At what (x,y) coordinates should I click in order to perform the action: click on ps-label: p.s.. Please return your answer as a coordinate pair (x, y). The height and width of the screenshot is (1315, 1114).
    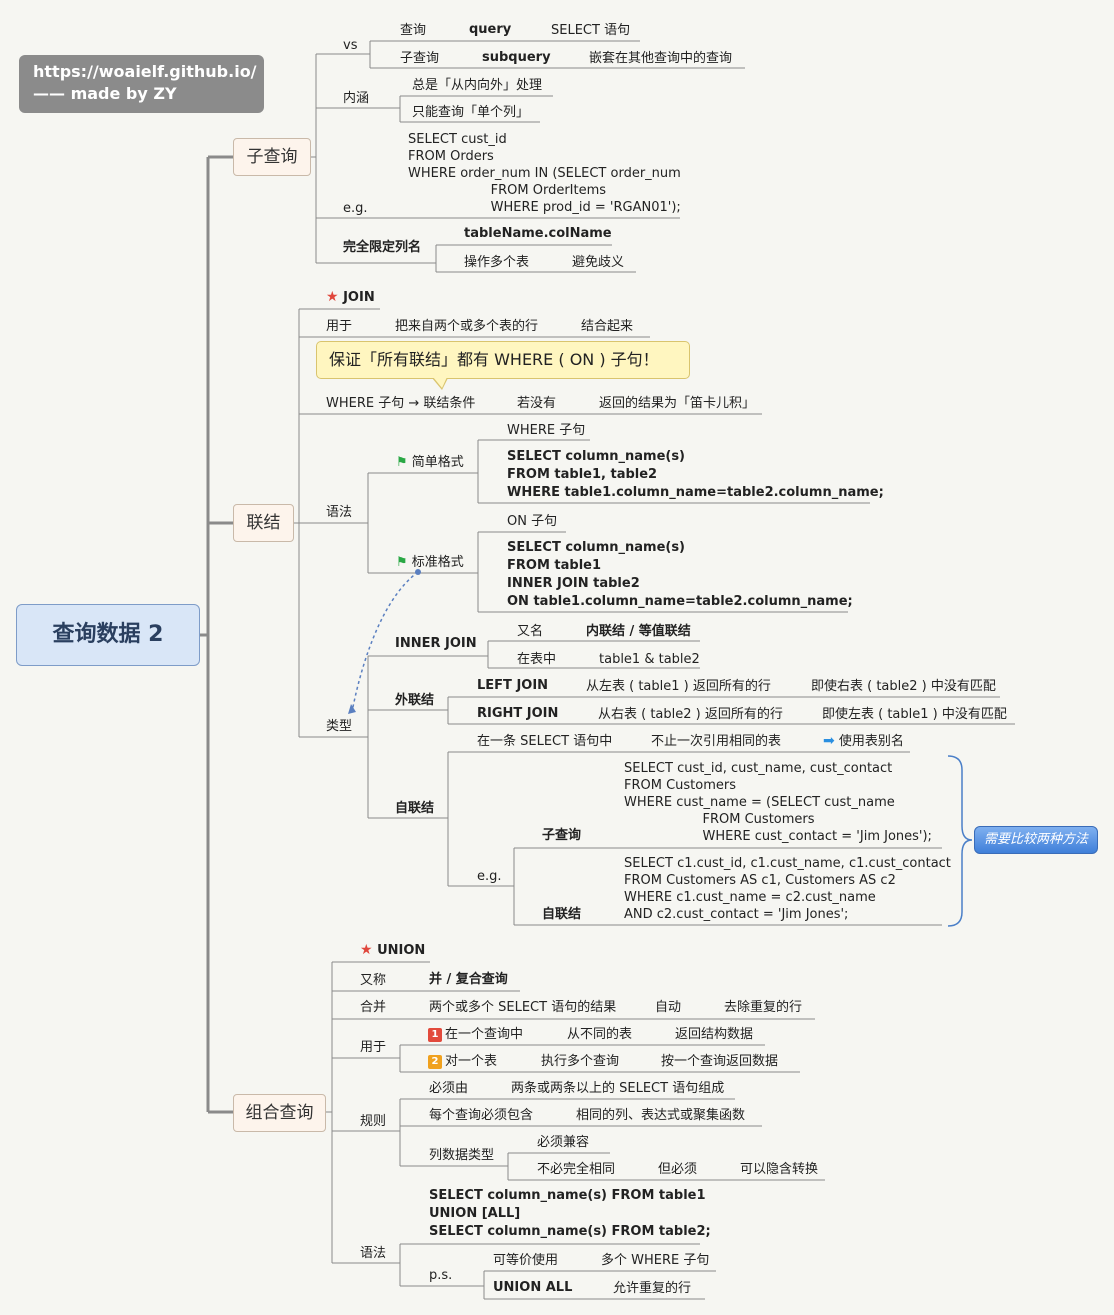
    Looking at the image, I should click on (441, 1275).